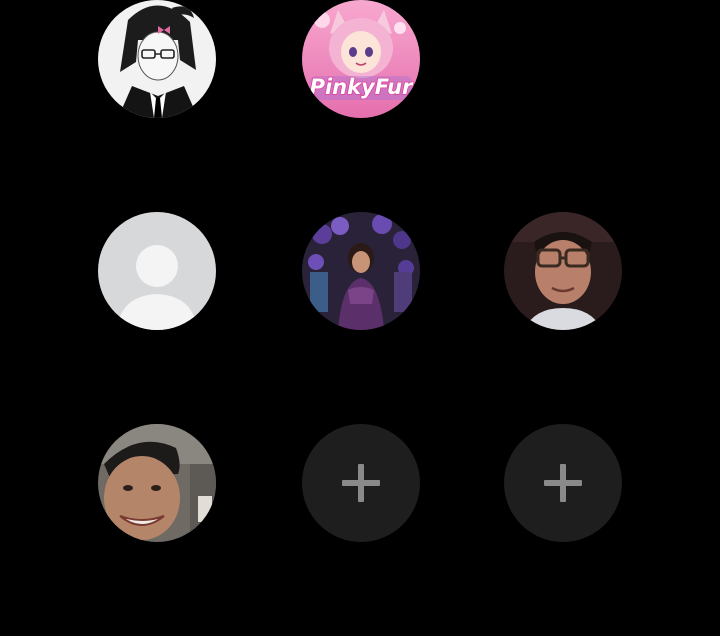 The height and width of the screenshot is (636, 720). I want to click on contact-avatar-anime, so click(157, 59).